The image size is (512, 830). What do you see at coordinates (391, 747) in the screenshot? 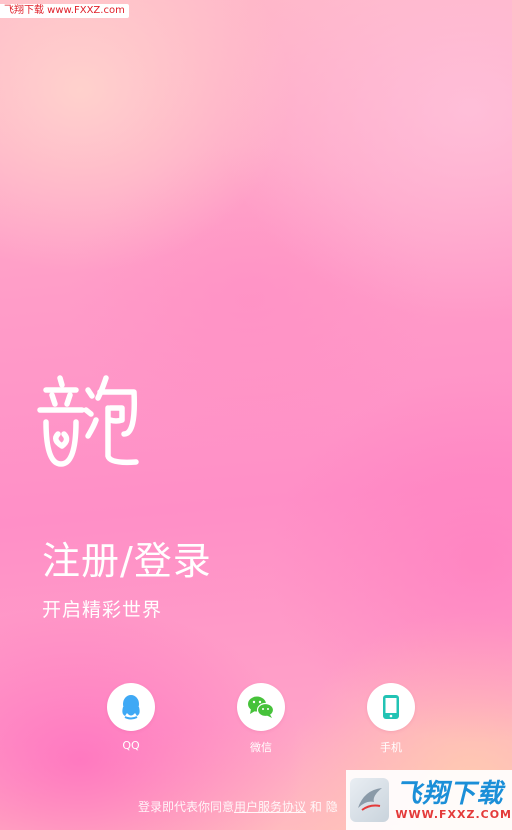
I see `phone-login-label: 手机` at bounding box center [391, 747].